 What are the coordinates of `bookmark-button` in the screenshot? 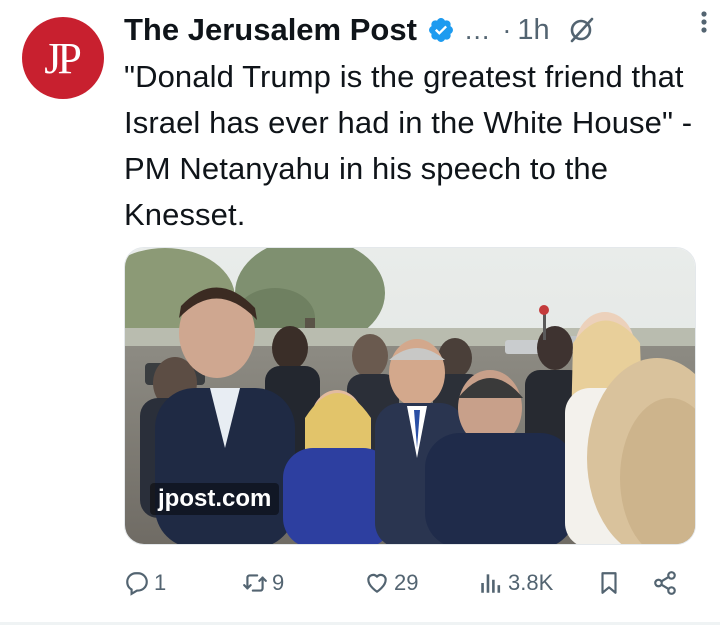 It's located at (609, 583).